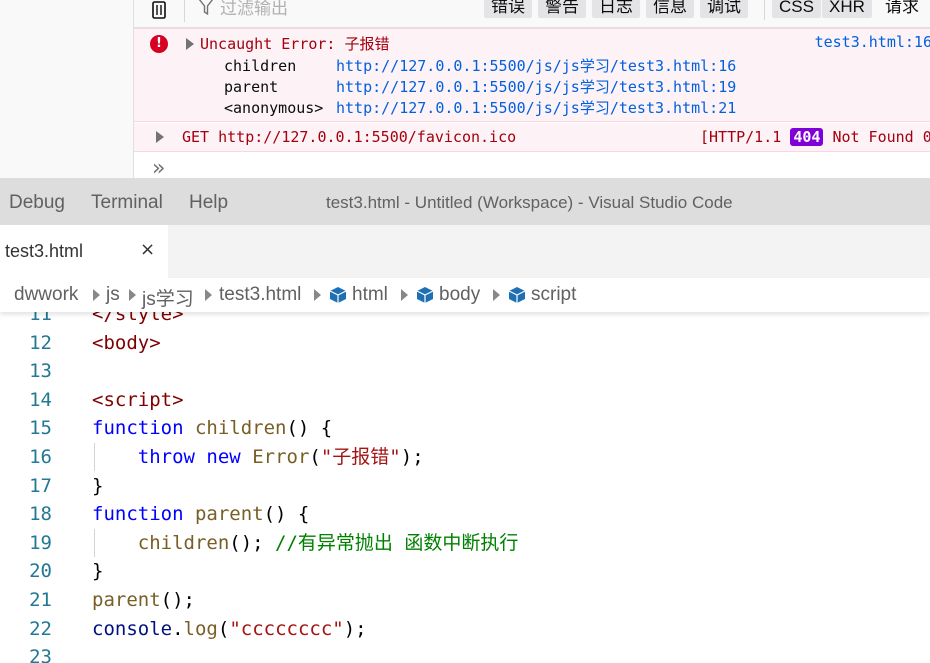 The image size is (930, 663). I want to click on menu-help: Help, so click(208, 203).